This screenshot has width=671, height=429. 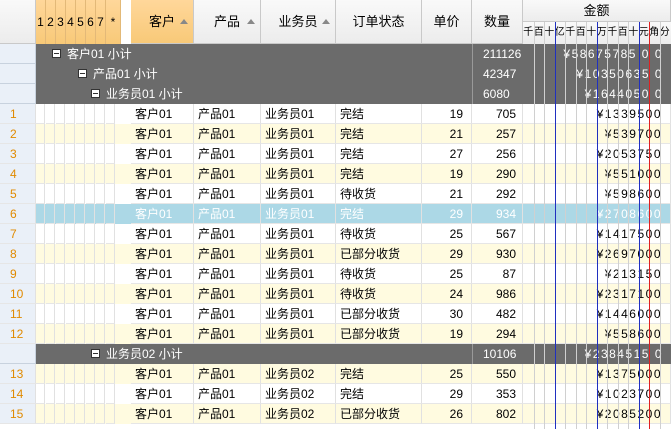 I want to click on unit-price-cell: 24, so click(x=447, y=294).